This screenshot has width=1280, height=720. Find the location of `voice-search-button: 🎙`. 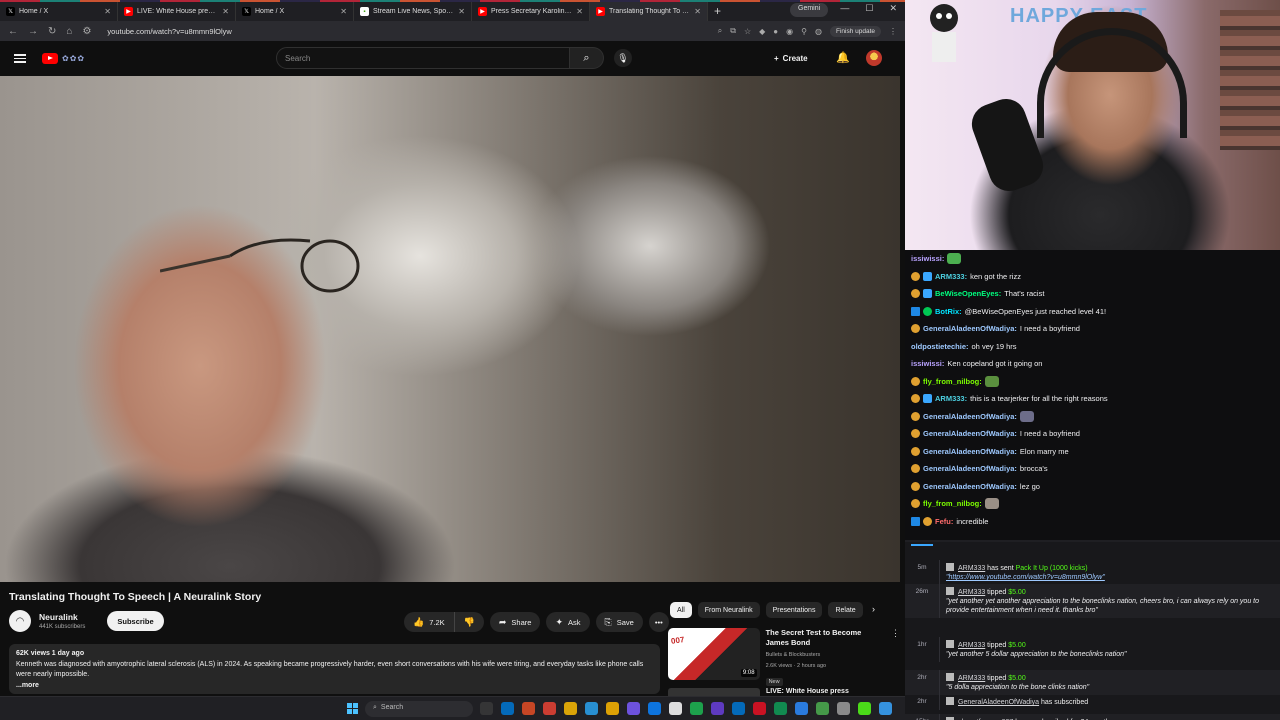

voice-search-button: 🎙 is located at coordinates (623, 58).